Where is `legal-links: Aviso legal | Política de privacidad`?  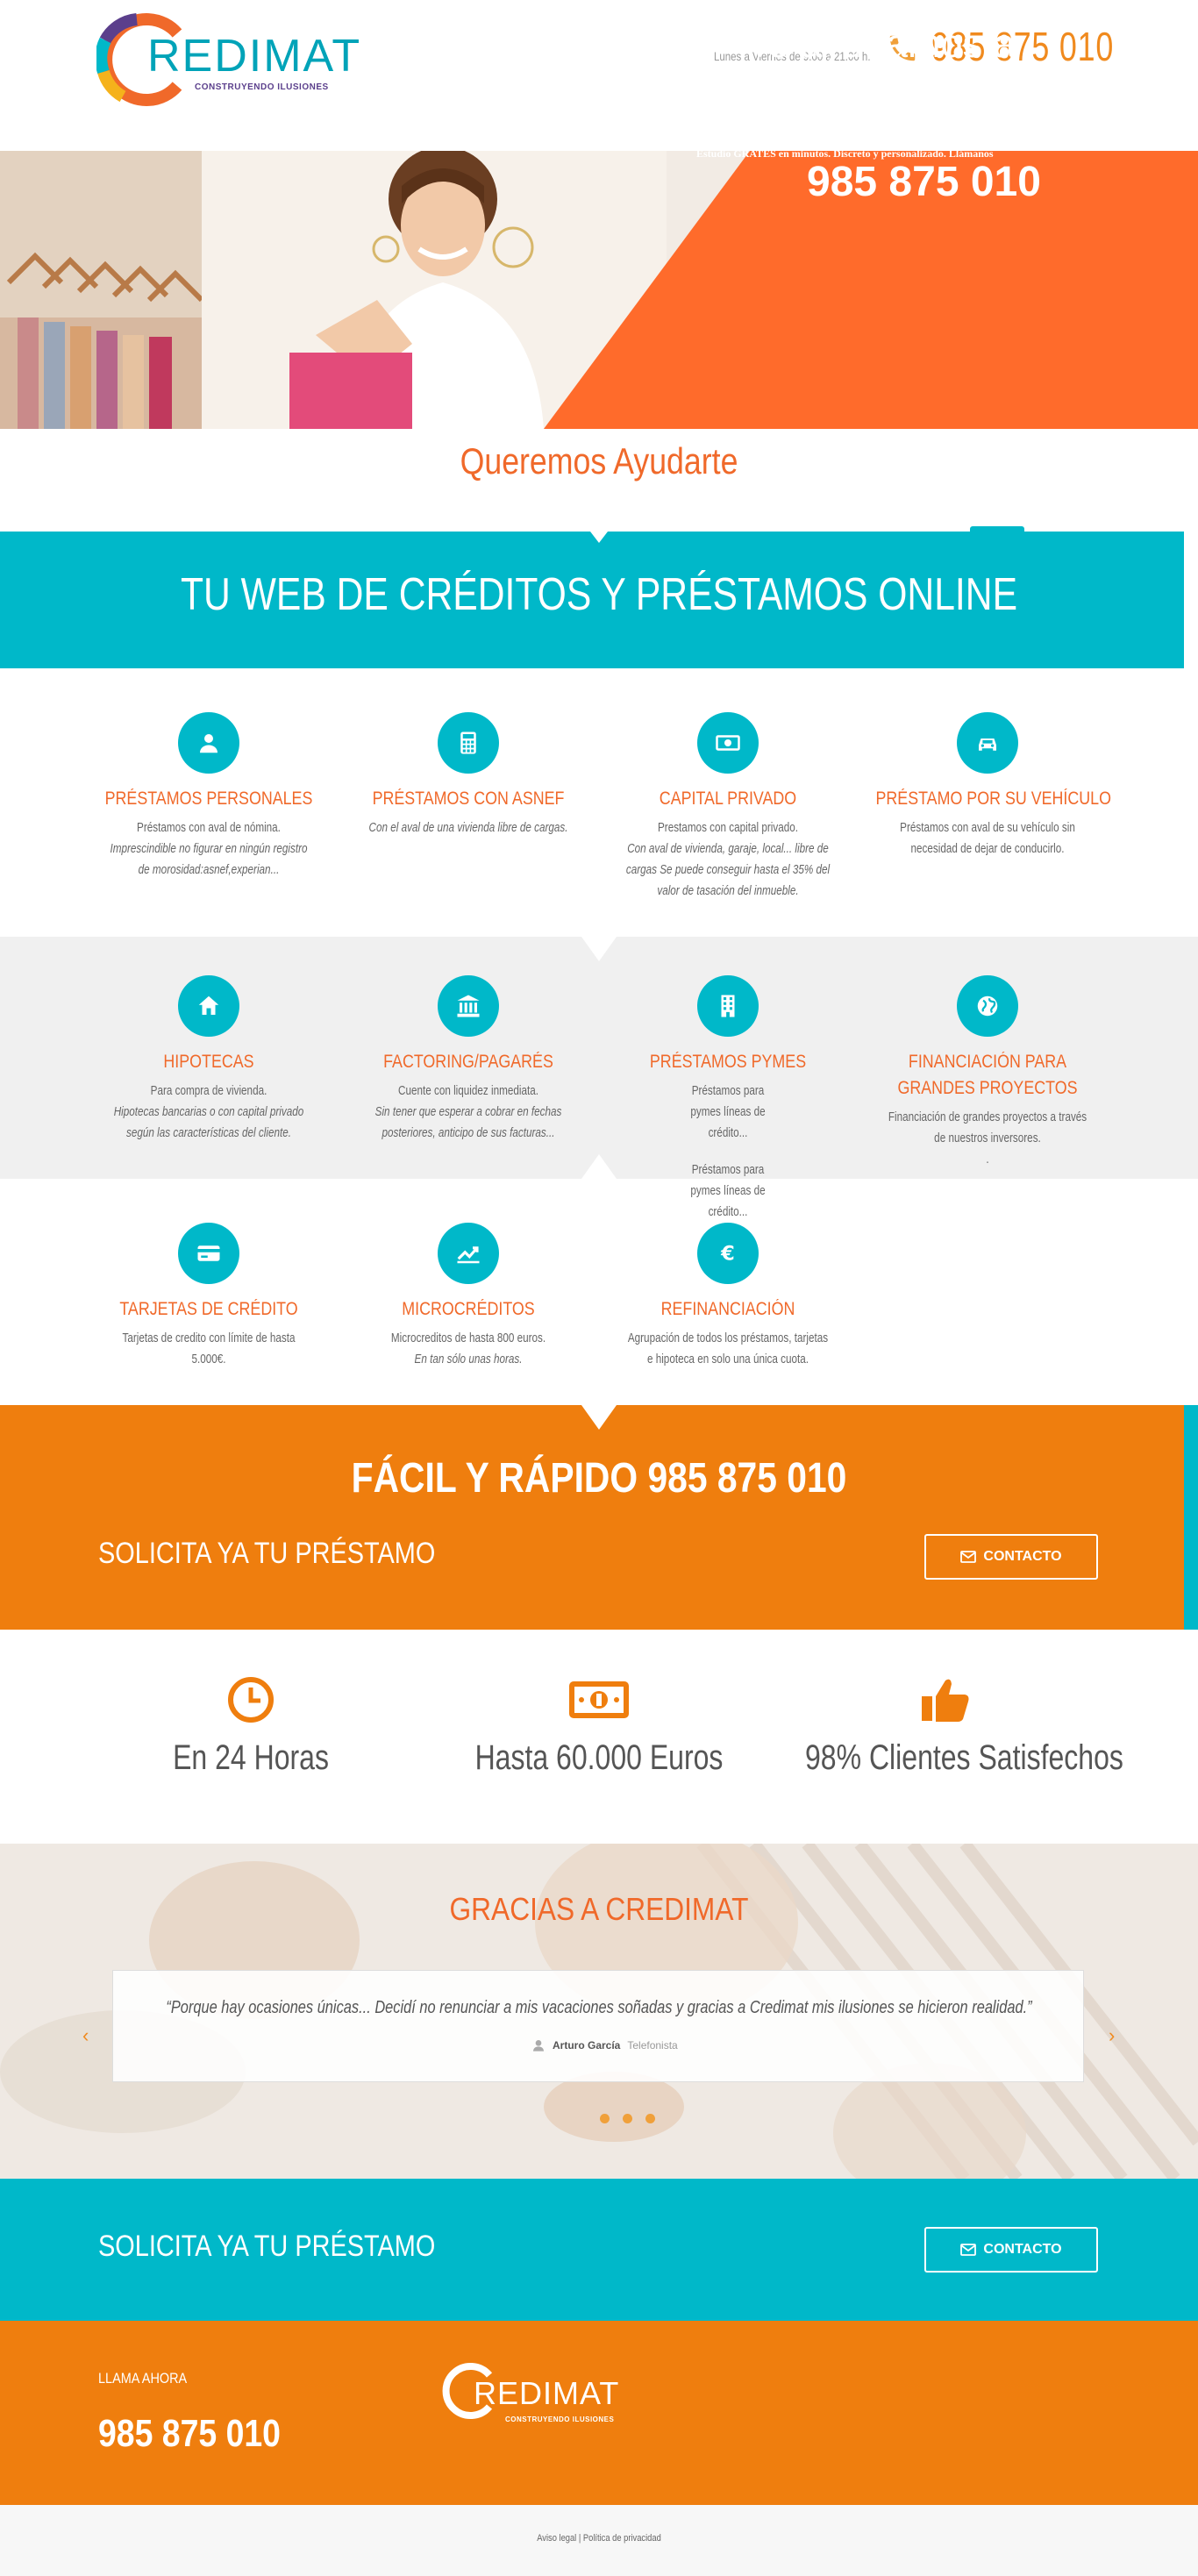
legal-links: Aviso legal | Política de privacidad is located at coordinates (599, 2539).